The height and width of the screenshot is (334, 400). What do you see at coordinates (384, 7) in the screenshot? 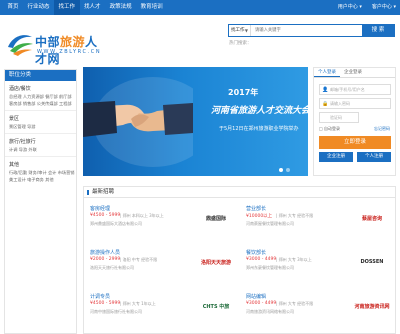
I see `client-center-menu: 客户中心 ▾` at bounding box center [384, 7].